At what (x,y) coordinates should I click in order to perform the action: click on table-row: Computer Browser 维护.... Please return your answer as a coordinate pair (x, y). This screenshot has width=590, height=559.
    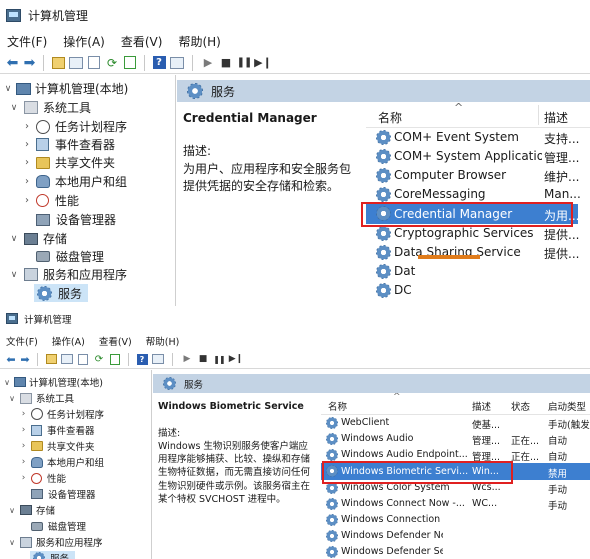
    Looking at the image, I should click on (478, 175).